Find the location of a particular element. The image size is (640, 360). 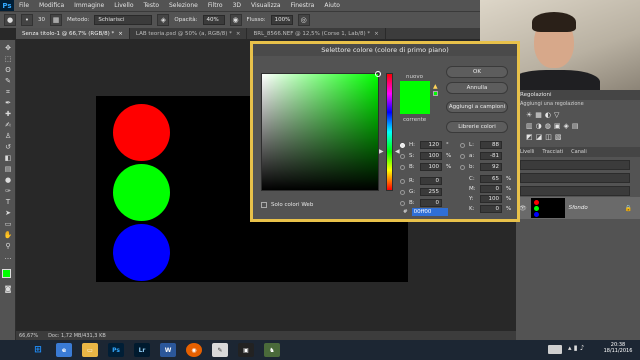

add-to-swatches-button: Aggiungi a campioni is located at coordinates (477, 107).